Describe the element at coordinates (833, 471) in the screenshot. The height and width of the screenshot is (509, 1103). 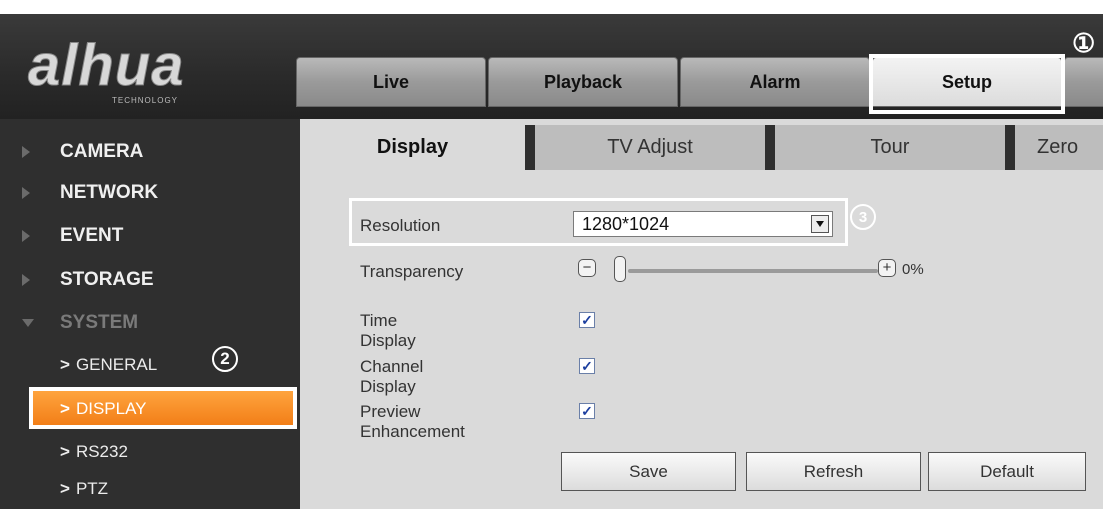
I see `refresh-button: Refresh` at that location.